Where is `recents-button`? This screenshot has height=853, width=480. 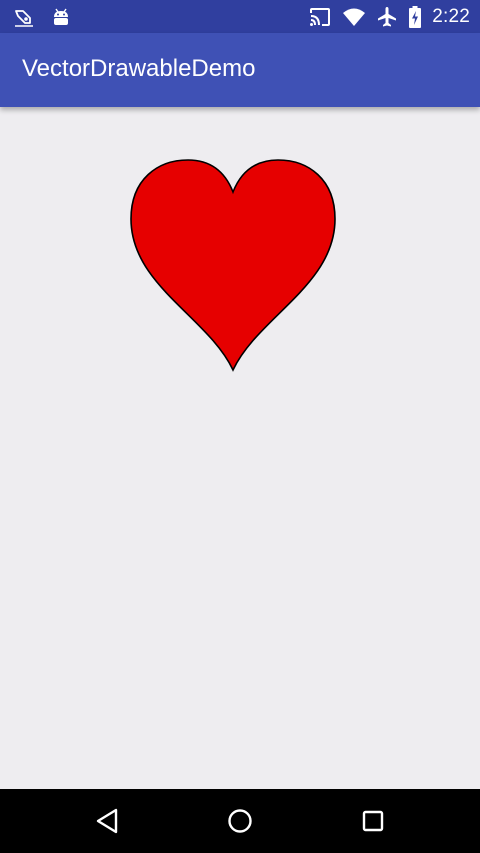 recents-button is located at coordinates (373, 821).